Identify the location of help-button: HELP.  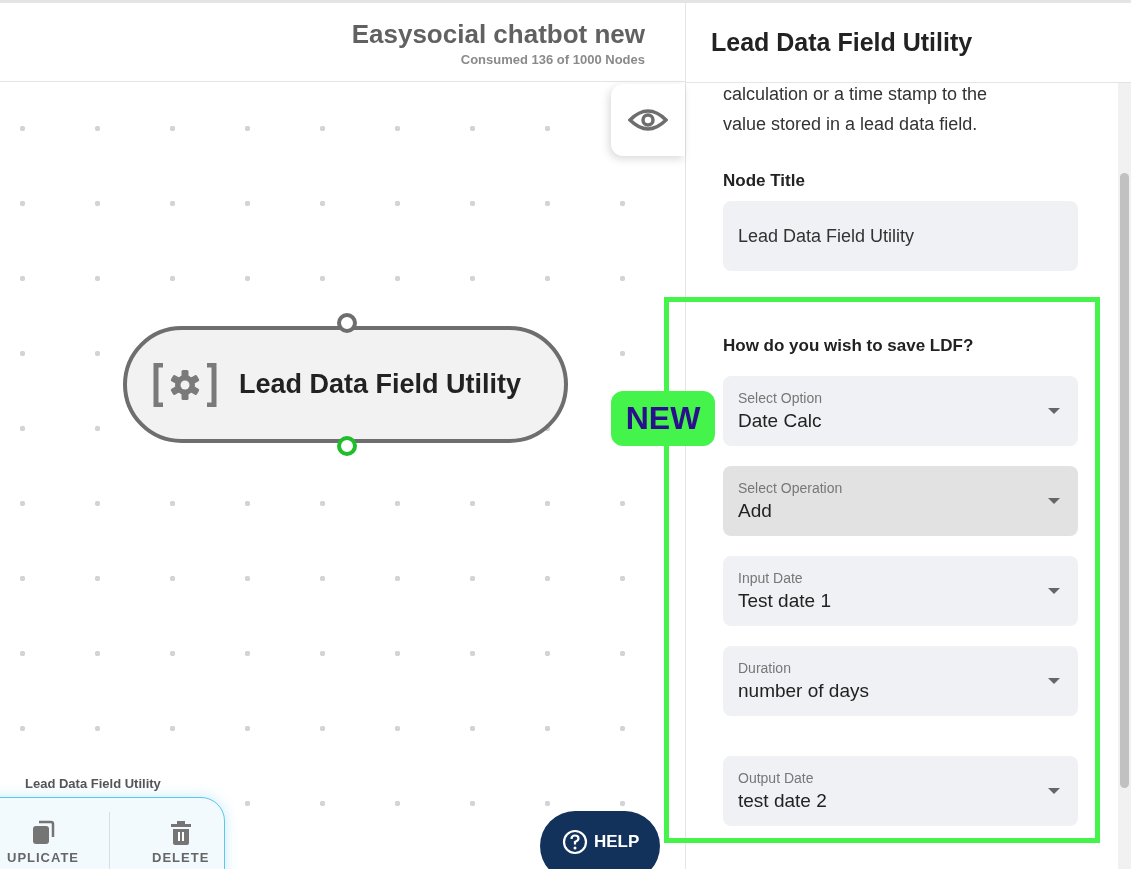
(600, 840).